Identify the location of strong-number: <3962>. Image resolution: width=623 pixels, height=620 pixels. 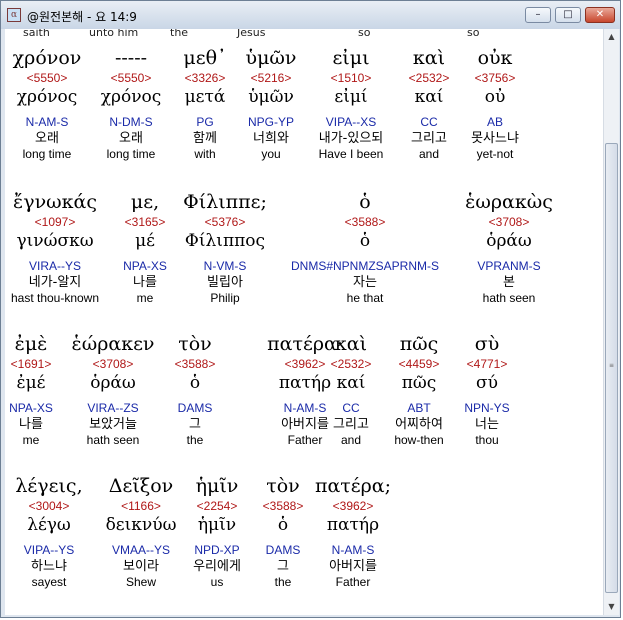
(353, 506).